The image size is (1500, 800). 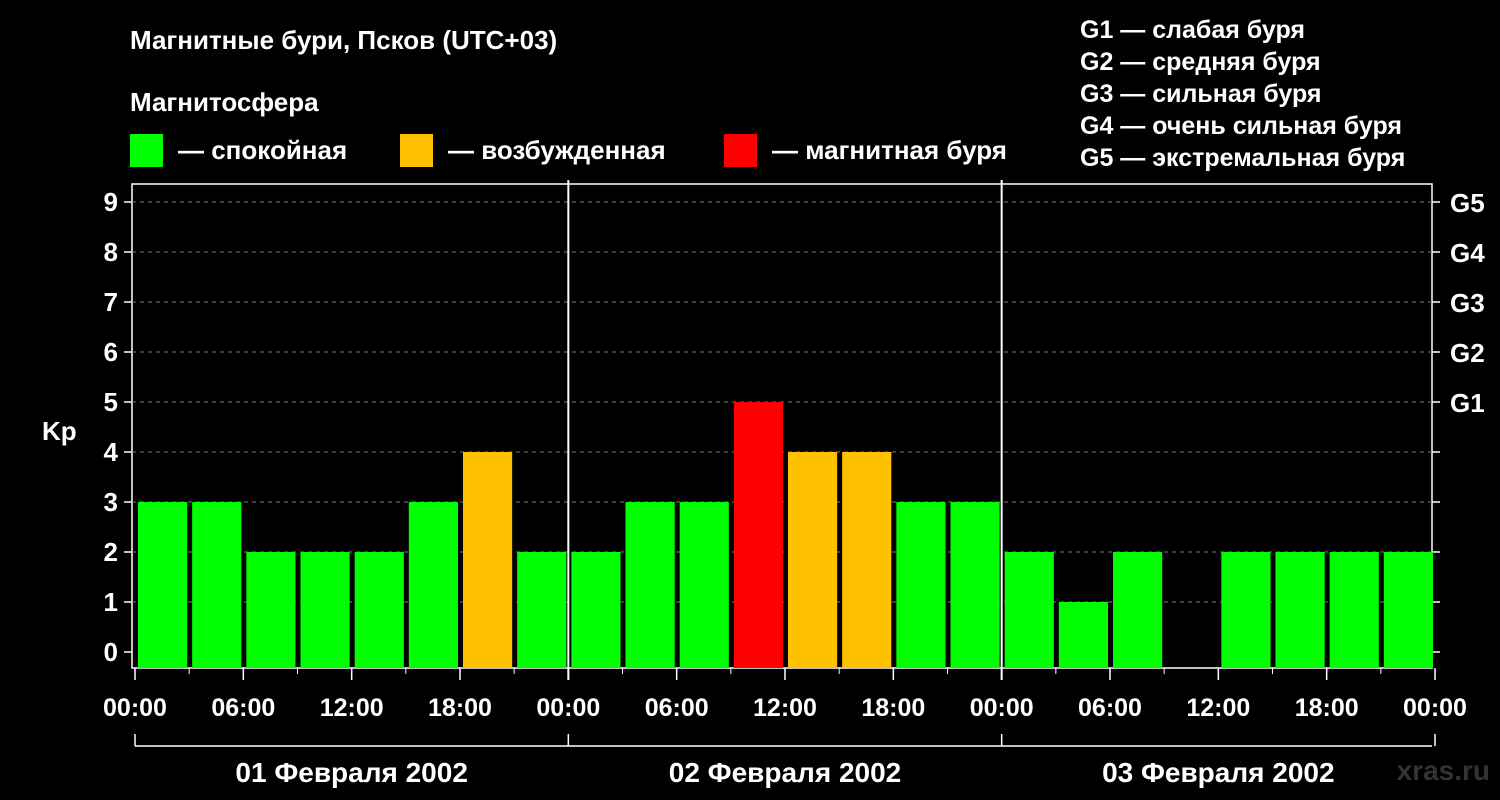 I want to click on y-tick-label: 1, so click(x=111, y=602).